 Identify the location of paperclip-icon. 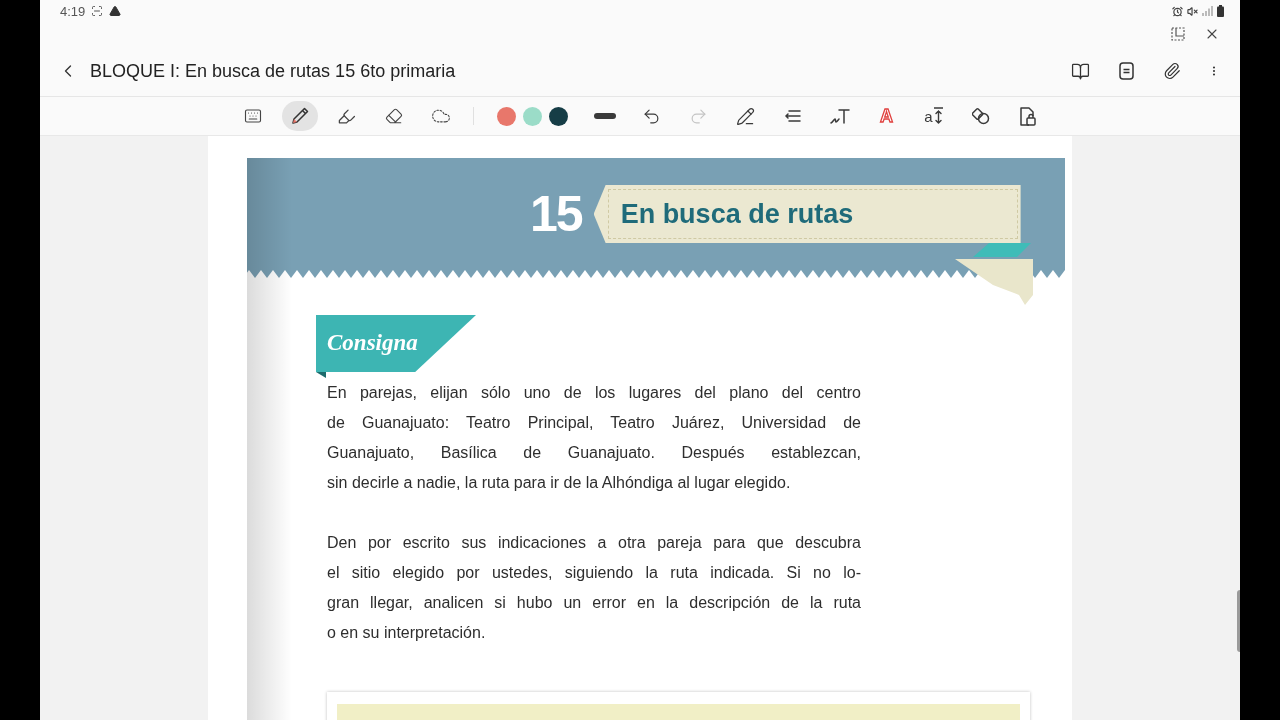
(1172, 71).